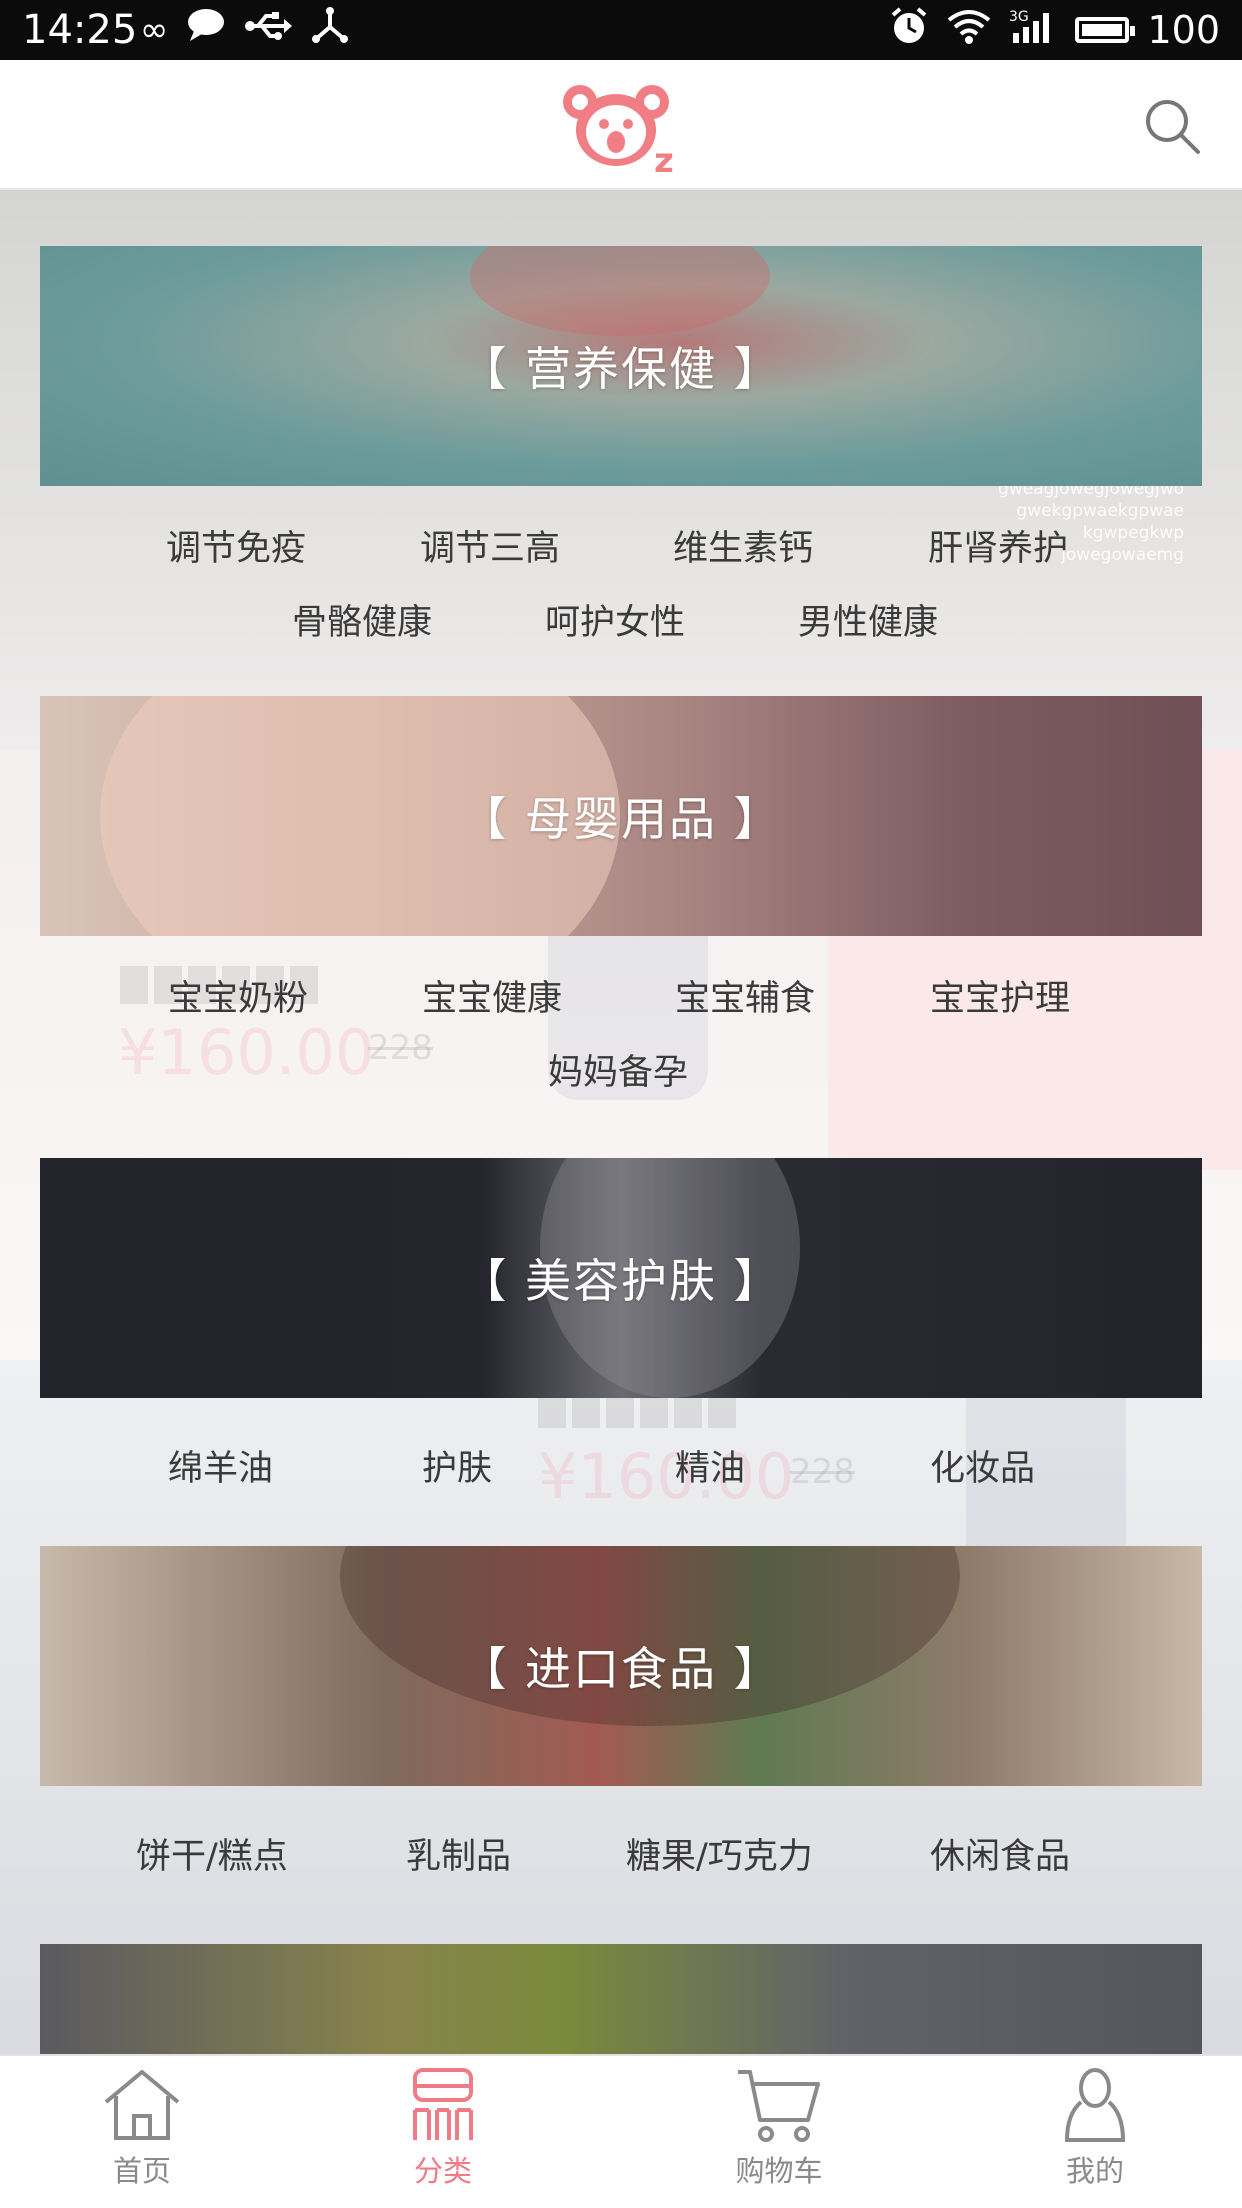 This screenshot has width=1242, height=2208. Describe the element at coordinates (621, 2131) in the screenshot. I see `bottom-tab-bar: 首页 分类 购物车 我的` at that location.